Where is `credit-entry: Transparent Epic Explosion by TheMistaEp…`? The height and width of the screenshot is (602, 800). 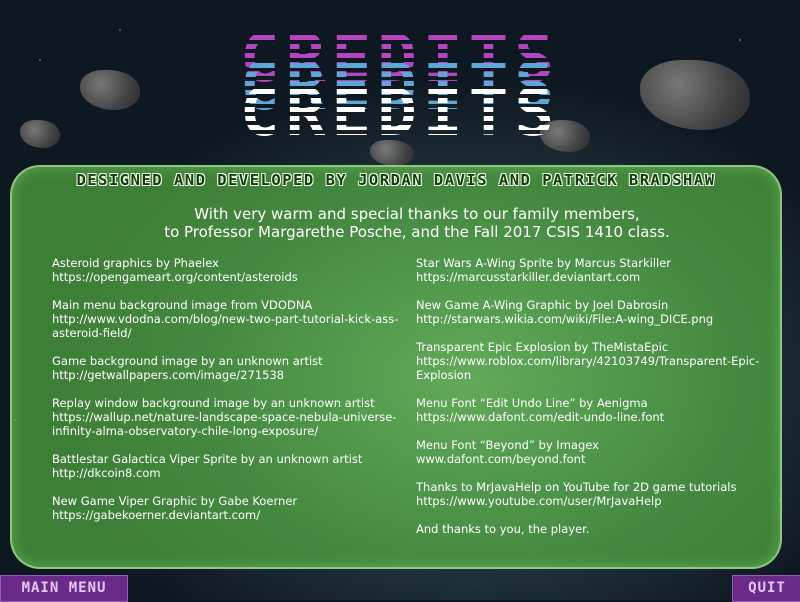
credit-entry: Transparent Epic Explosion by TheMistaEp… is located at coordinates (596, 361).